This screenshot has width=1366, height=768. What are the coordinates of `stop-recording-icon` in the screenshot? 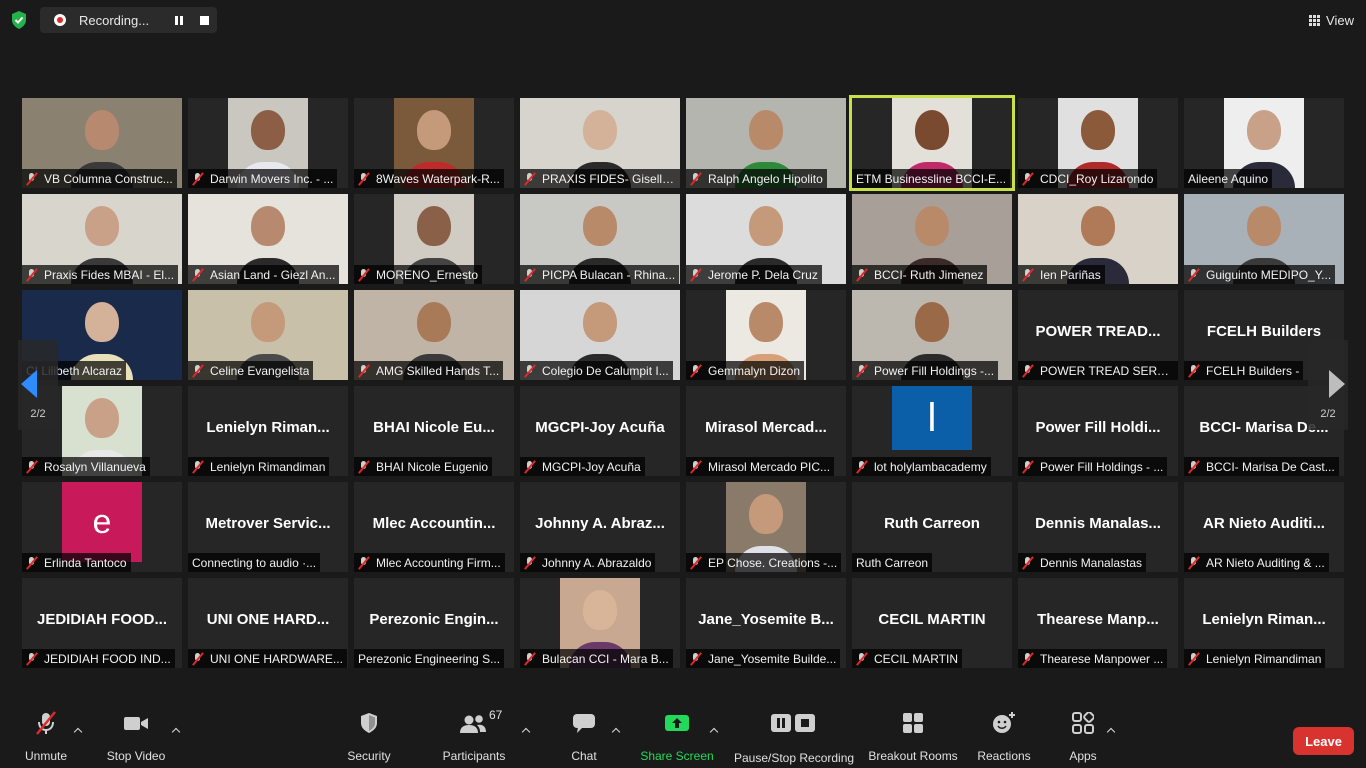 It's located at (204, 20).